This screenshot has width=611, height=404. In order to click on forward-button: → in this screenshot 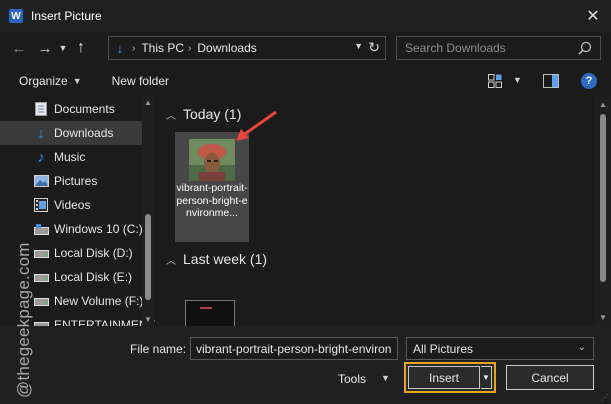, I will do `click(45, 48)`.